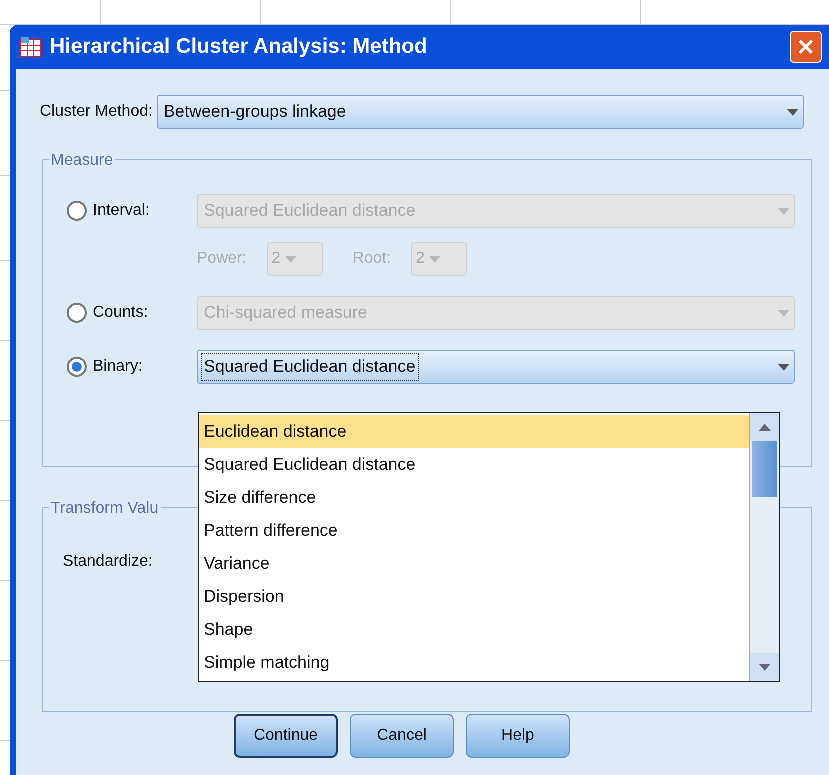  I want to click on list-option: Simple matching, so click(474, 662).